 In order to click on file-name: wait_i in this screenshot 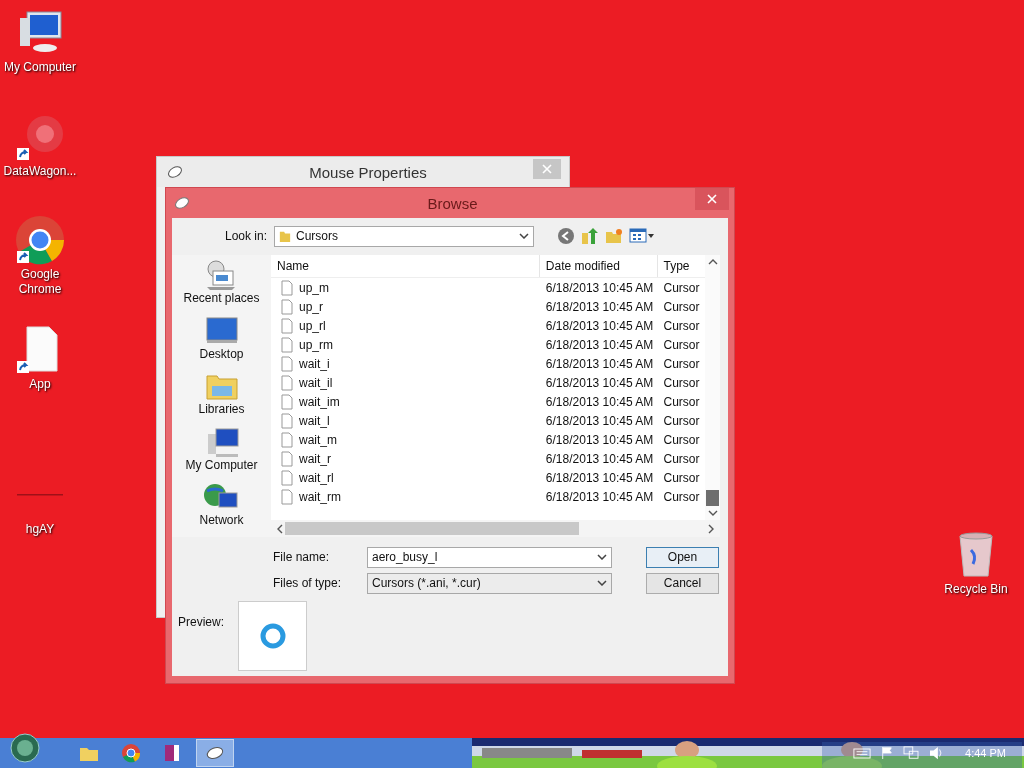, I will do `click(314, 363)`.